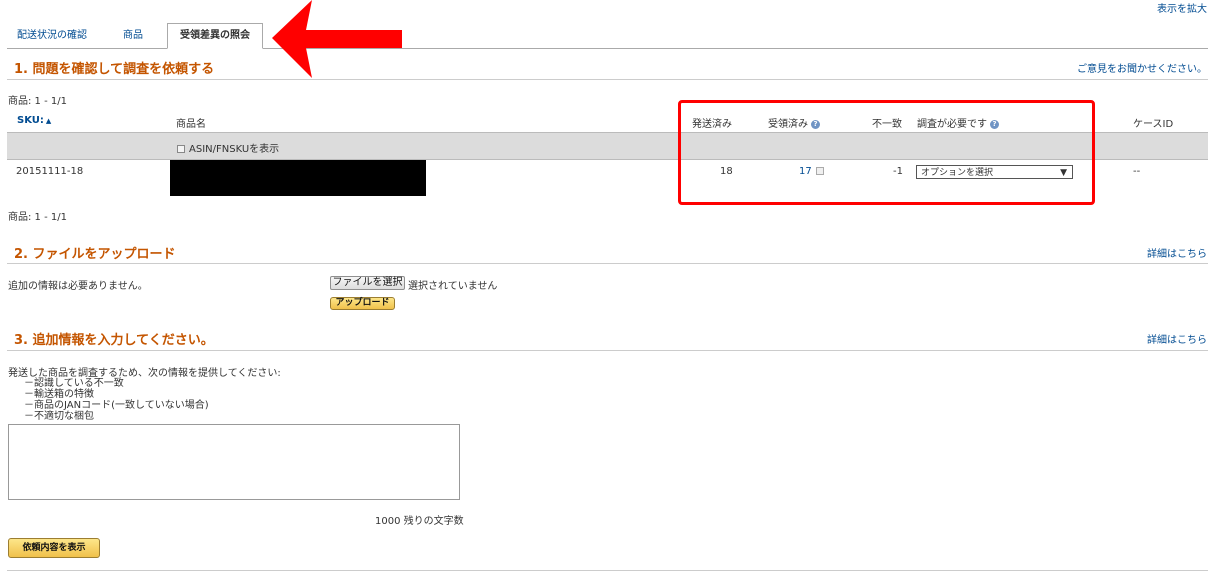  What do you see at coordinates (78, 286) in the screenshot?
I see `section2-note: 追加の情報は必要ありません。` at bounding box center [78, 286].